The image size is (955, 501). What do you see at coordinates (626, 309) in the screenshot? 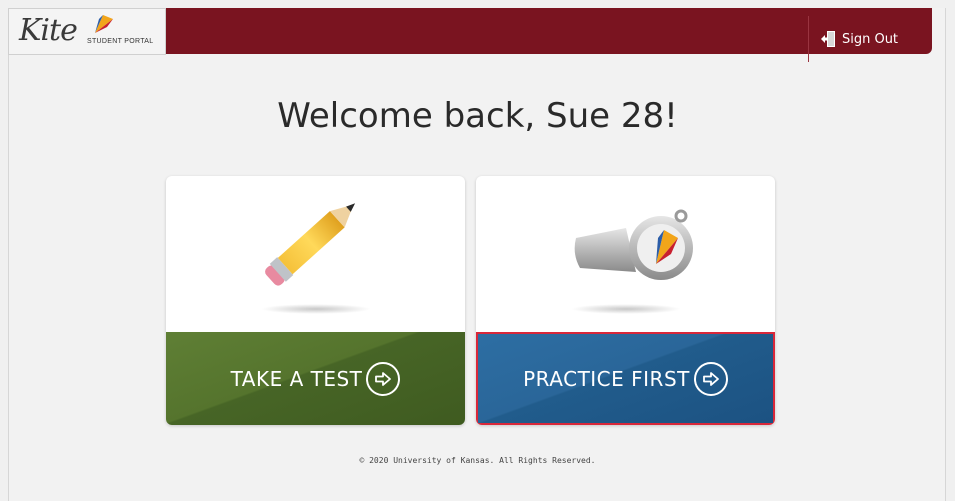
I see `whistle-shadow` at bounding box center [626, 309].